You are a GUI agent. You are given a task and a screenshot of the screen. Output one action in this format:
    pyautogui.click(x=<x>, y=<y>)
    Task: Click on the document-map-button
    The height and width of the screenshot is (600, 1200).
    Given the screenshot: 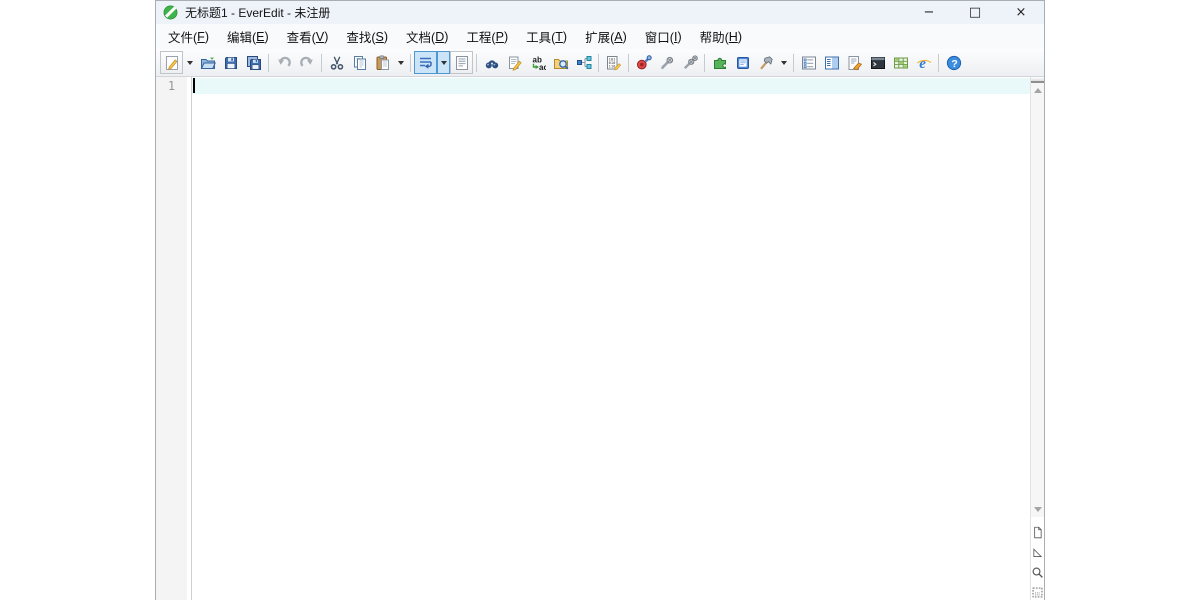 What is the action you would take?
    pyautogui.click(x=808, y=62)
    